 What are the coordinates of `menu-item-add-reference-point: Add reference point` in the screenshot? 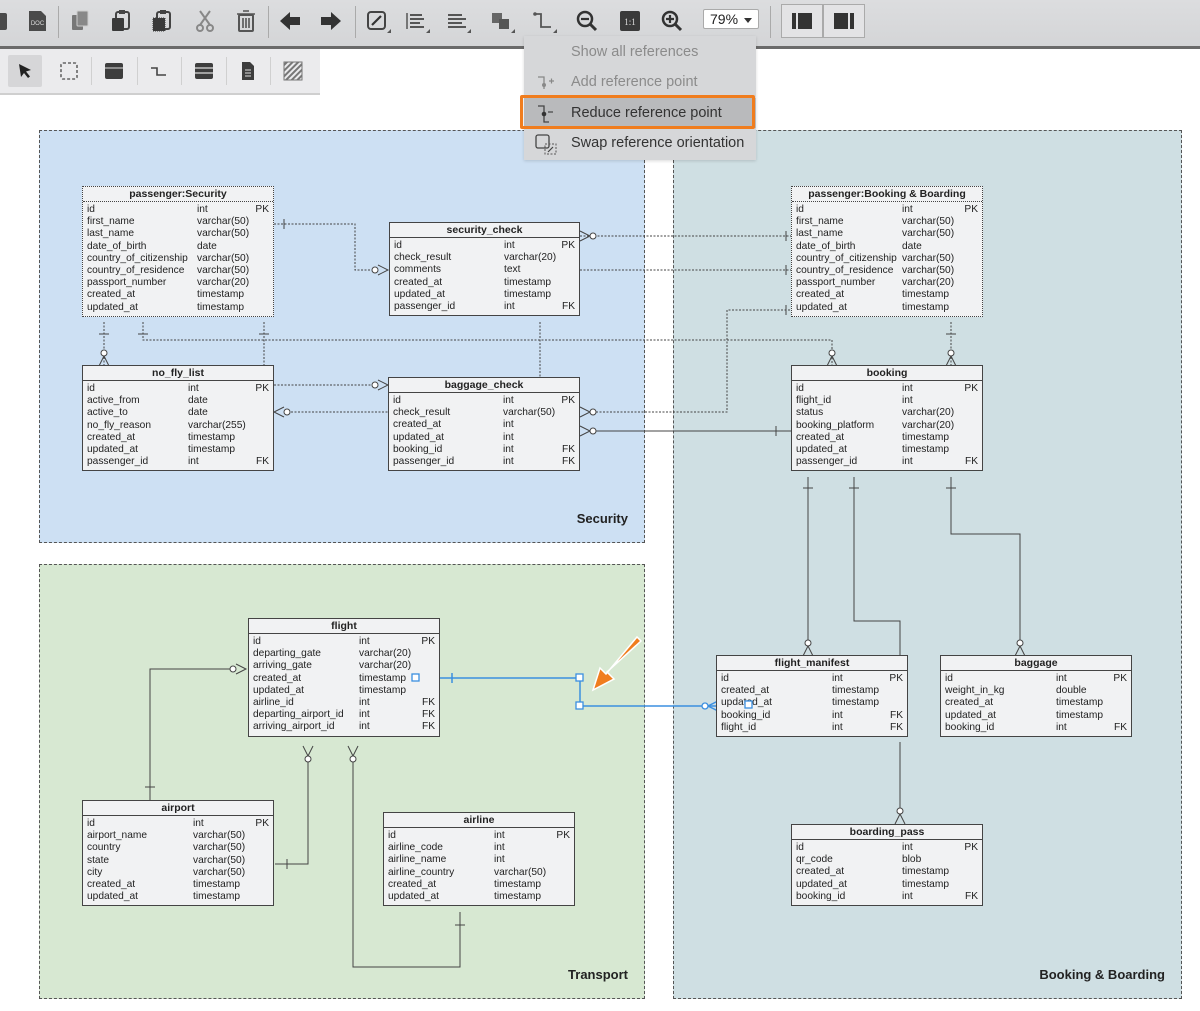 It's located at (640, 82).